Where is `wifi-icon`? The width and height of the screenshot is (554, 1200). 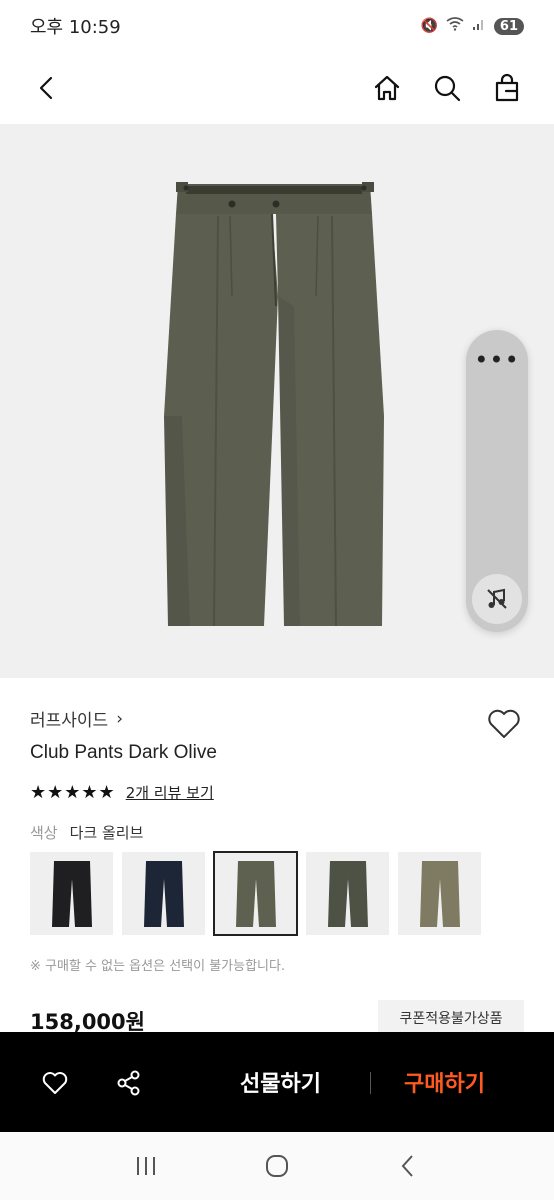 wifi-icon is located at coordinates (455, 26).